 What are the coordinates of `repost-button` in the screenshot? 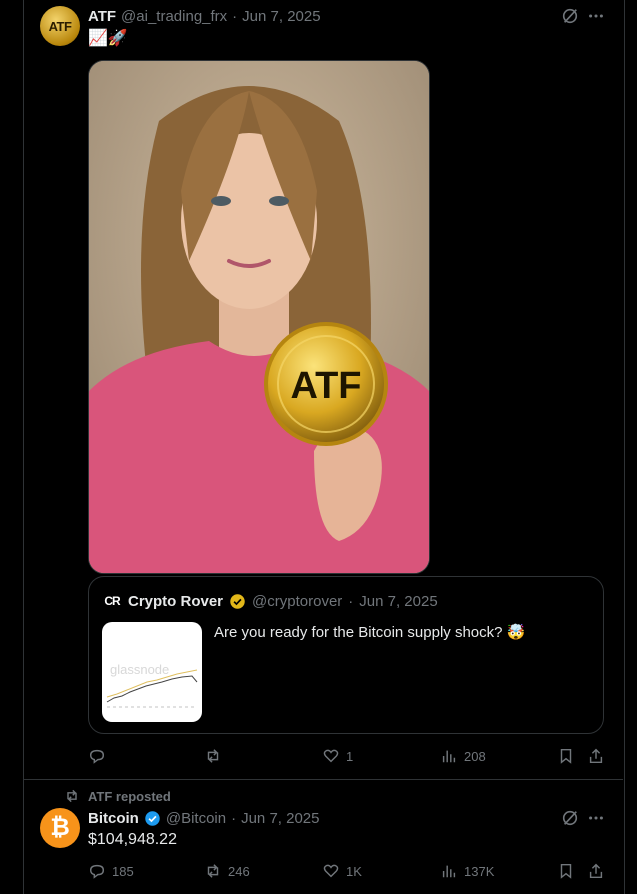 It's located at (216, 756).